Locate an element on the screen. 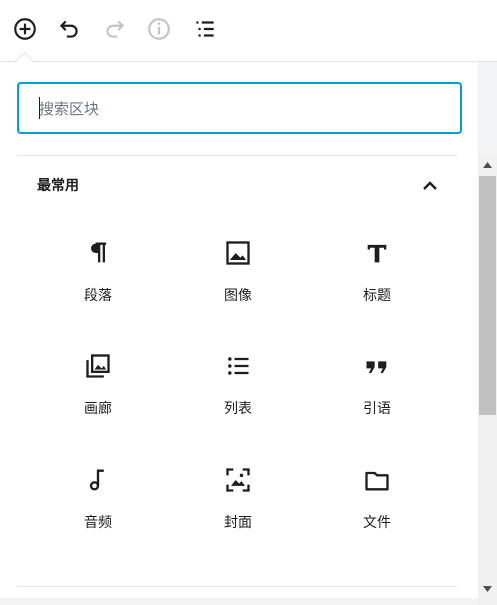 The width and height of the screenshot is (497, 605). block-label: 段落 is located at coordinates (98, 296).